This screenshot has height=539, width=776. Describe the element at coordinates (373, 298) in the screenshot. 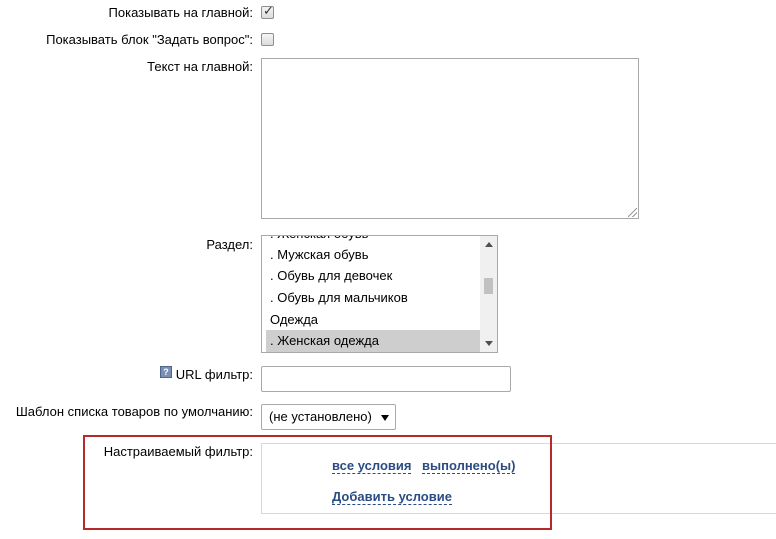

I see `section-option: . Обувь для мальчиков` at that location.